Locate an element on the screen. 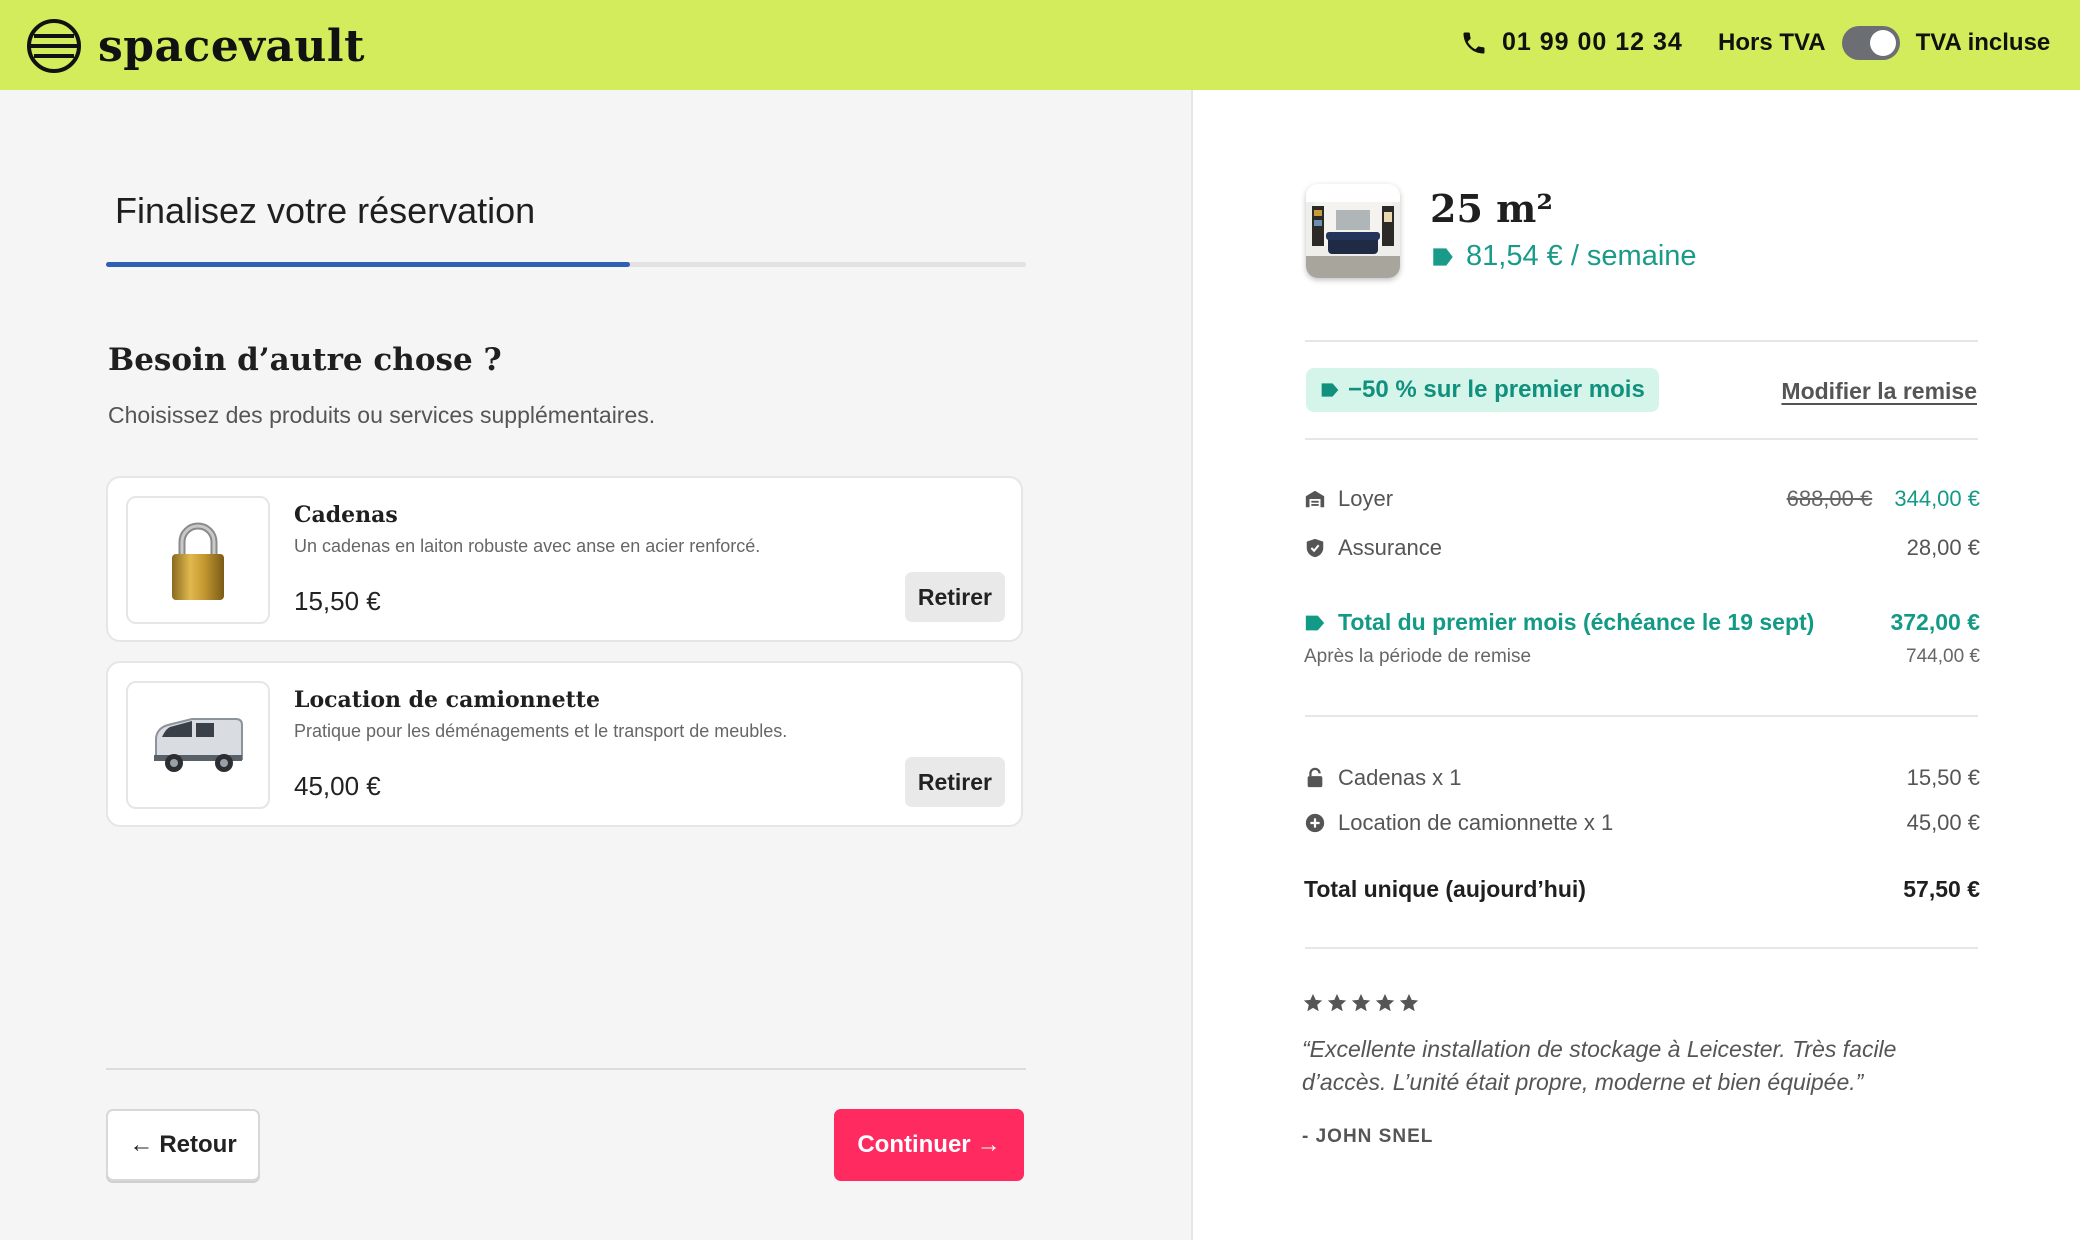  toggle-knob is located at coordinates (1882, 43).